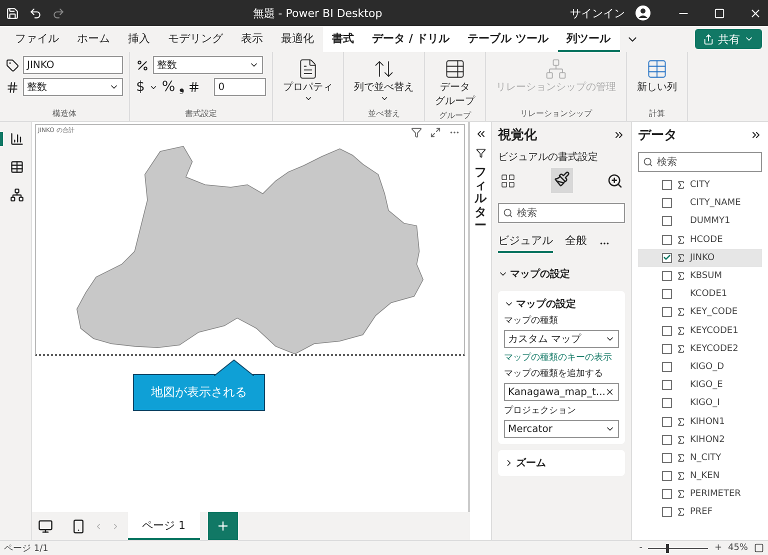 Image resolution: width=768 pixels, height=555 pixels. What do you see at coordinates (576, 243) in the screenshot?
I see `format-tab: 全般` at bounding box center [576, 243].